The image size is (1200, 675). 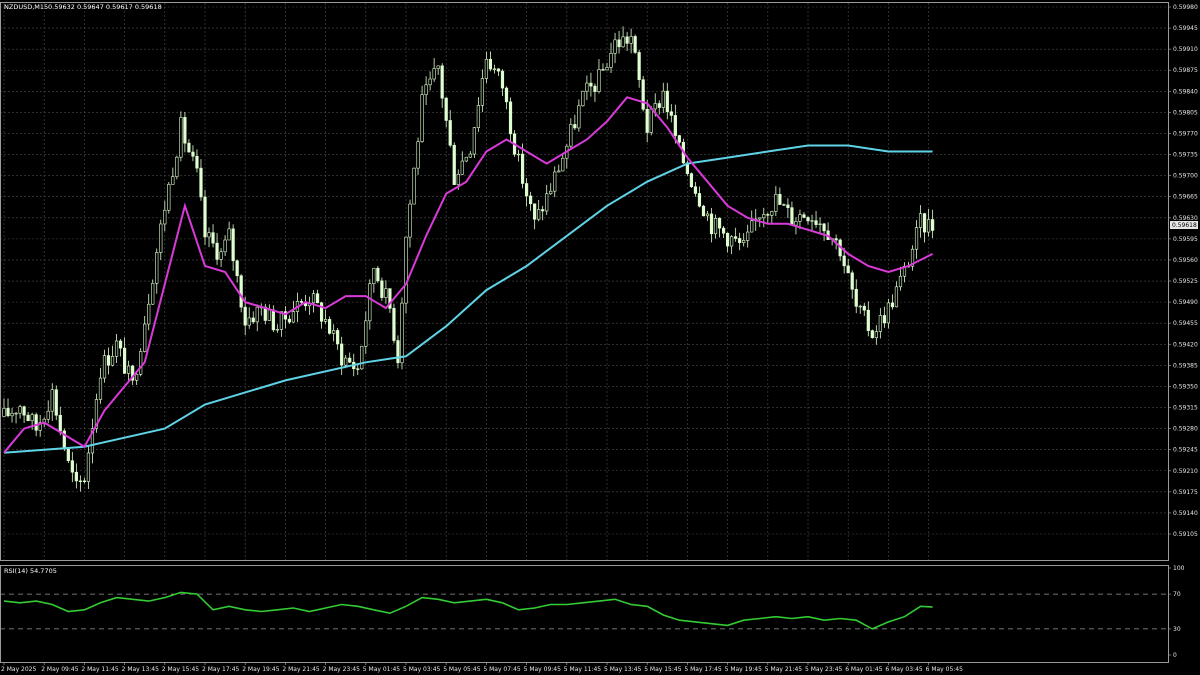 I want to click on price-tick-label: 0.59350, so click(x=1185, y=386).